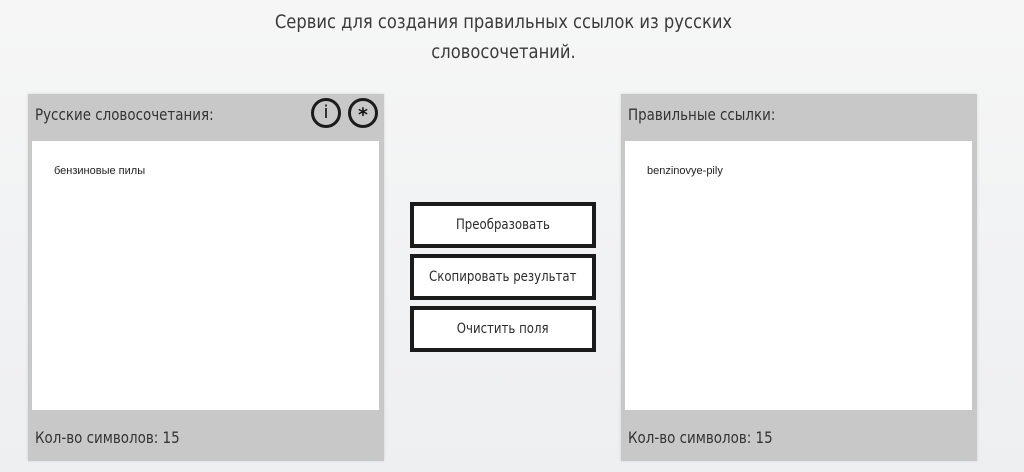 This screenshot has width=1024, height=472. I want to click on clear-fields-button-label: Очистить поля, so click(503, 329).